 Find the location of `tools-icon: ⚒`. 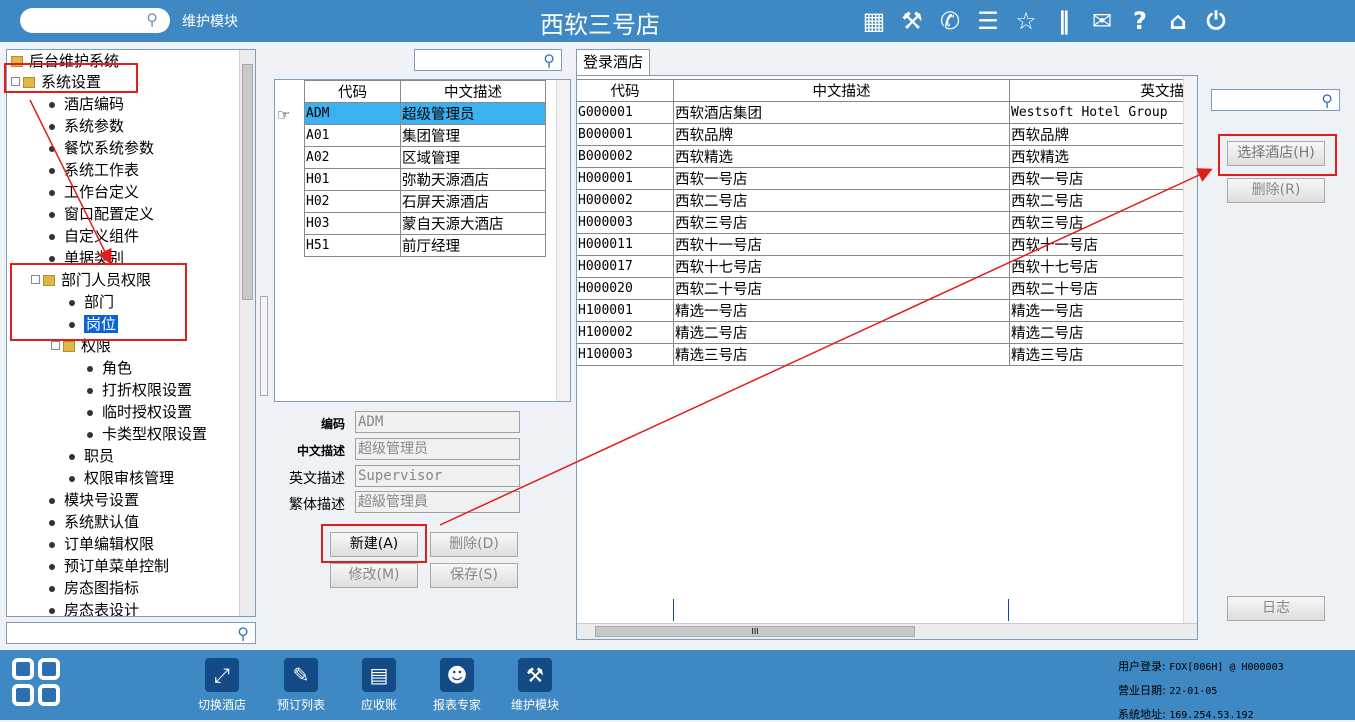

tools-icon: ⚒ is located at coordinates (535, 675).